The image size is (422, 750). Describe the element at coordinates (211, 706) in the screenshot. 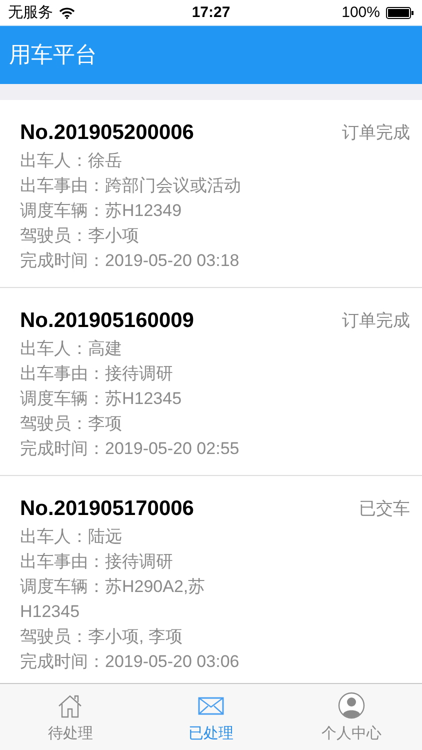

I see `envelope-icon` at that location.